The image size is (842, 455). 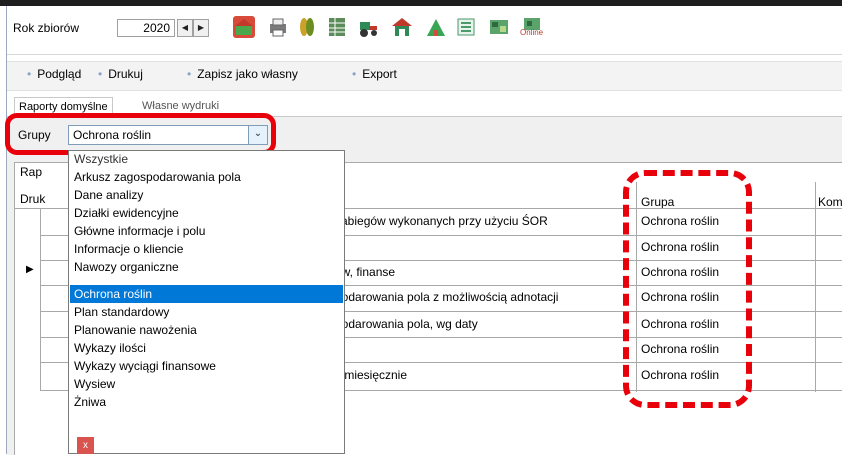 I want to click on close-icon: x, so click(x=85, y=445).